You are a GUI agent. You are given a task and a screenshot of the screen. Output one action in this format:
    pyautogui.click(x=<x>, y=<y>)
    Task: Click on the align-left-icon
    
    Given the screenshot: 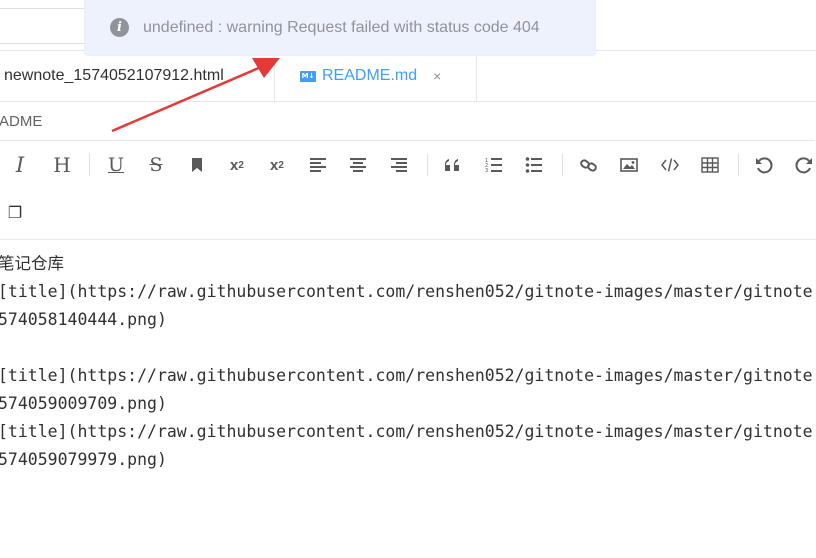 What is the action you would take?
    pyautogui.click(x=318, y=165)
    